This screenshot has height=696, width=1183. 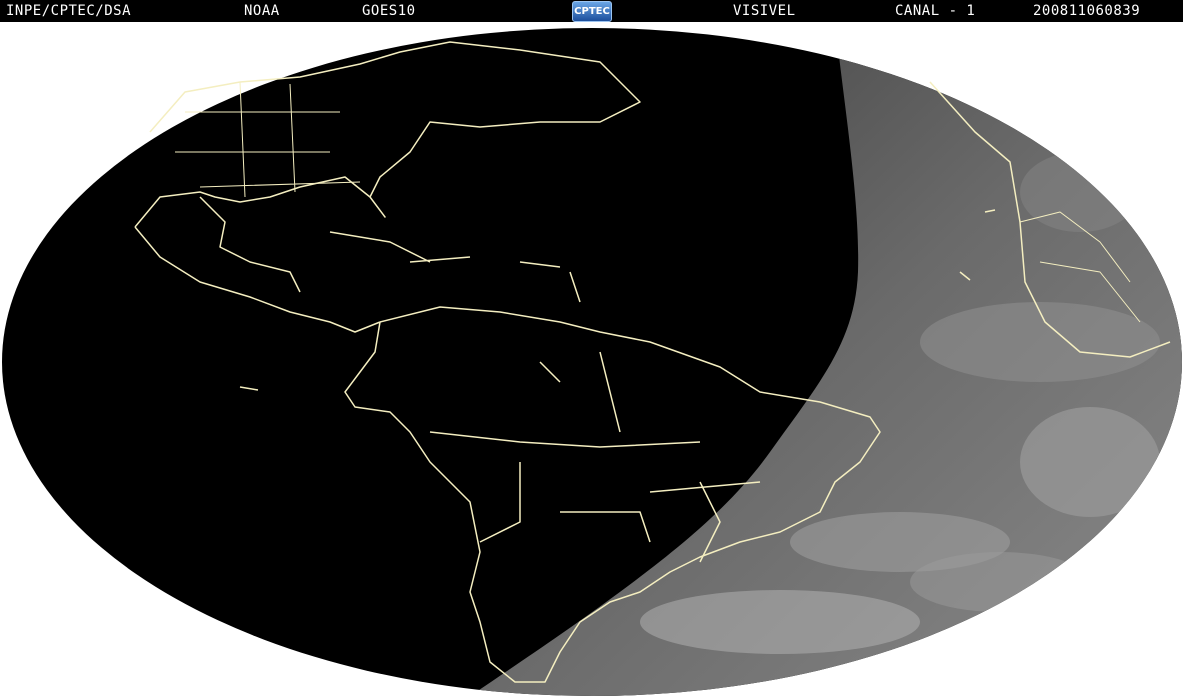 I want to click on timestamp-label: 200811060839, so click(x=1087, y=11).